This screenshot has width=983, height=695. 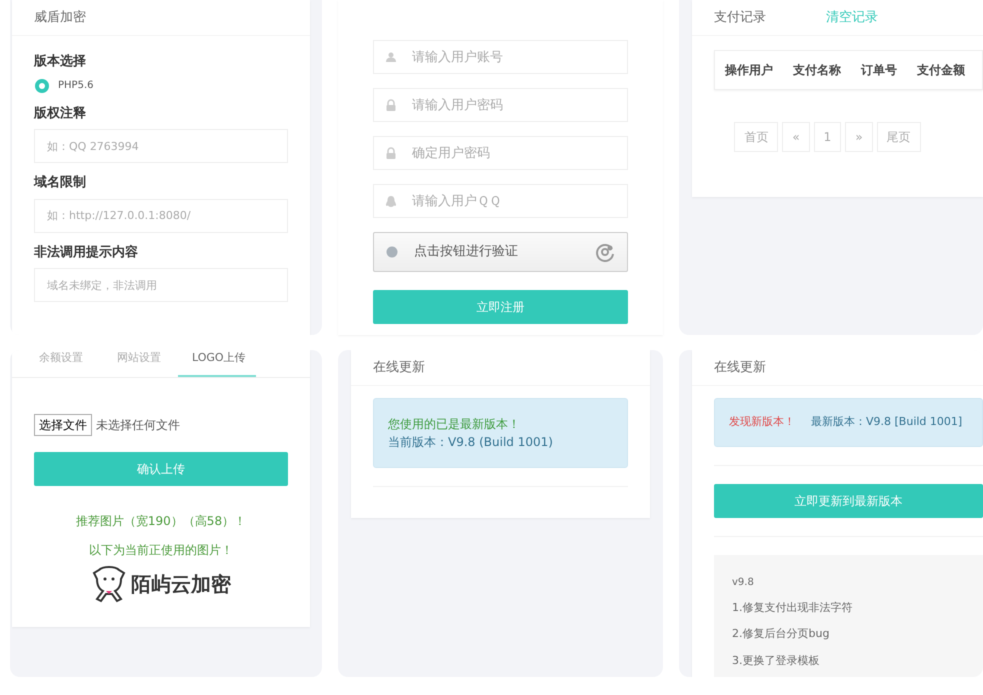 What do you see at coordinates (161, 521) in the screenshot?
I see `hint-text: 推荐图片（宽190）（高58）！` at bounding box center [161, 521].